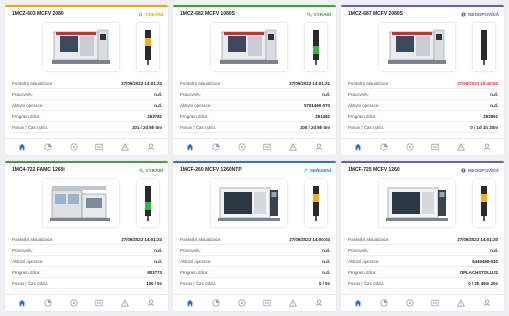 The image size is (509, 316). Describe the element at coordinates (358, 250) in the screenshot. I see `label: Pracovník:` at that location.